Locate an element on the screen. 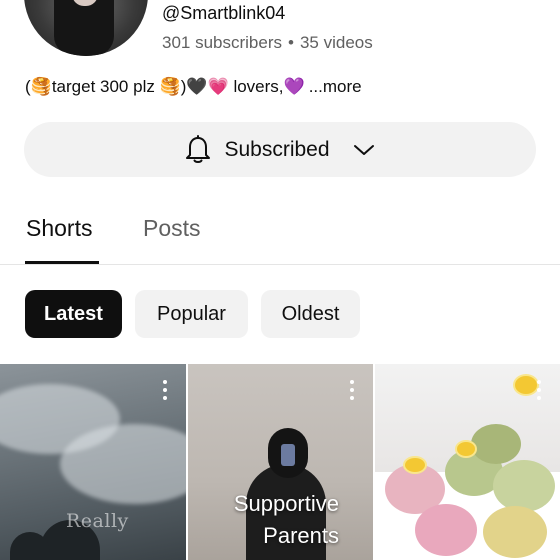  channel-handle: @Smartblink04 is located at coordinates (224, 13).